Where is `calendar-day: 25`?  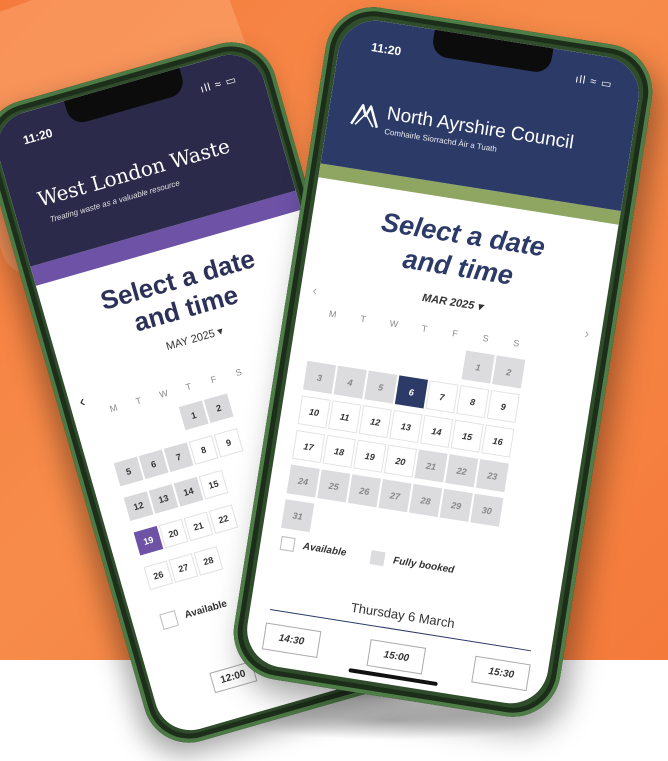
calendar-day: 25 is located at coordinates (334, 486).